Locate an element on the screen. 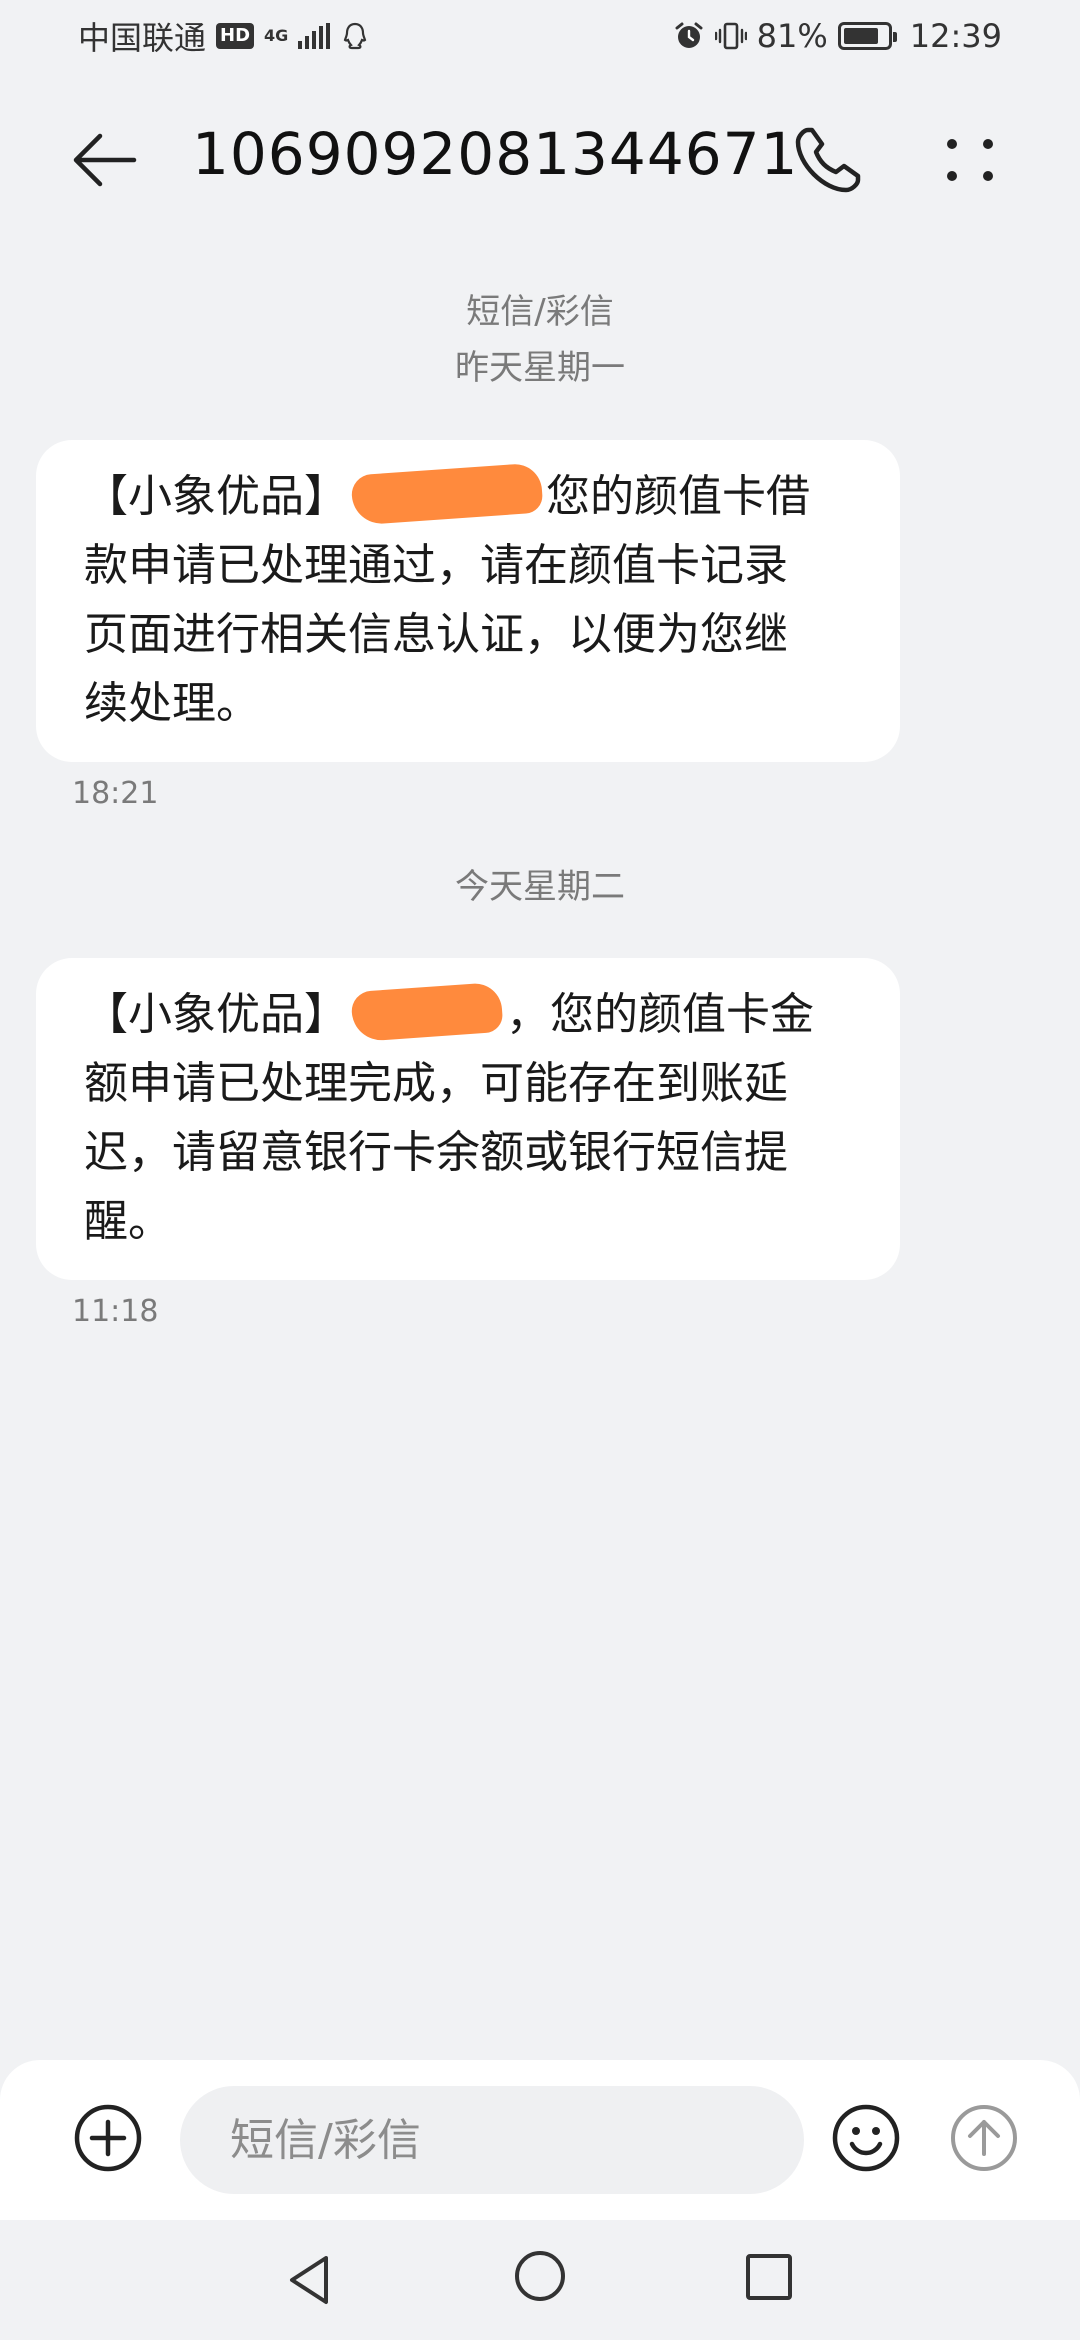  battery-percent: 81% is located at coordinates (792, 36).